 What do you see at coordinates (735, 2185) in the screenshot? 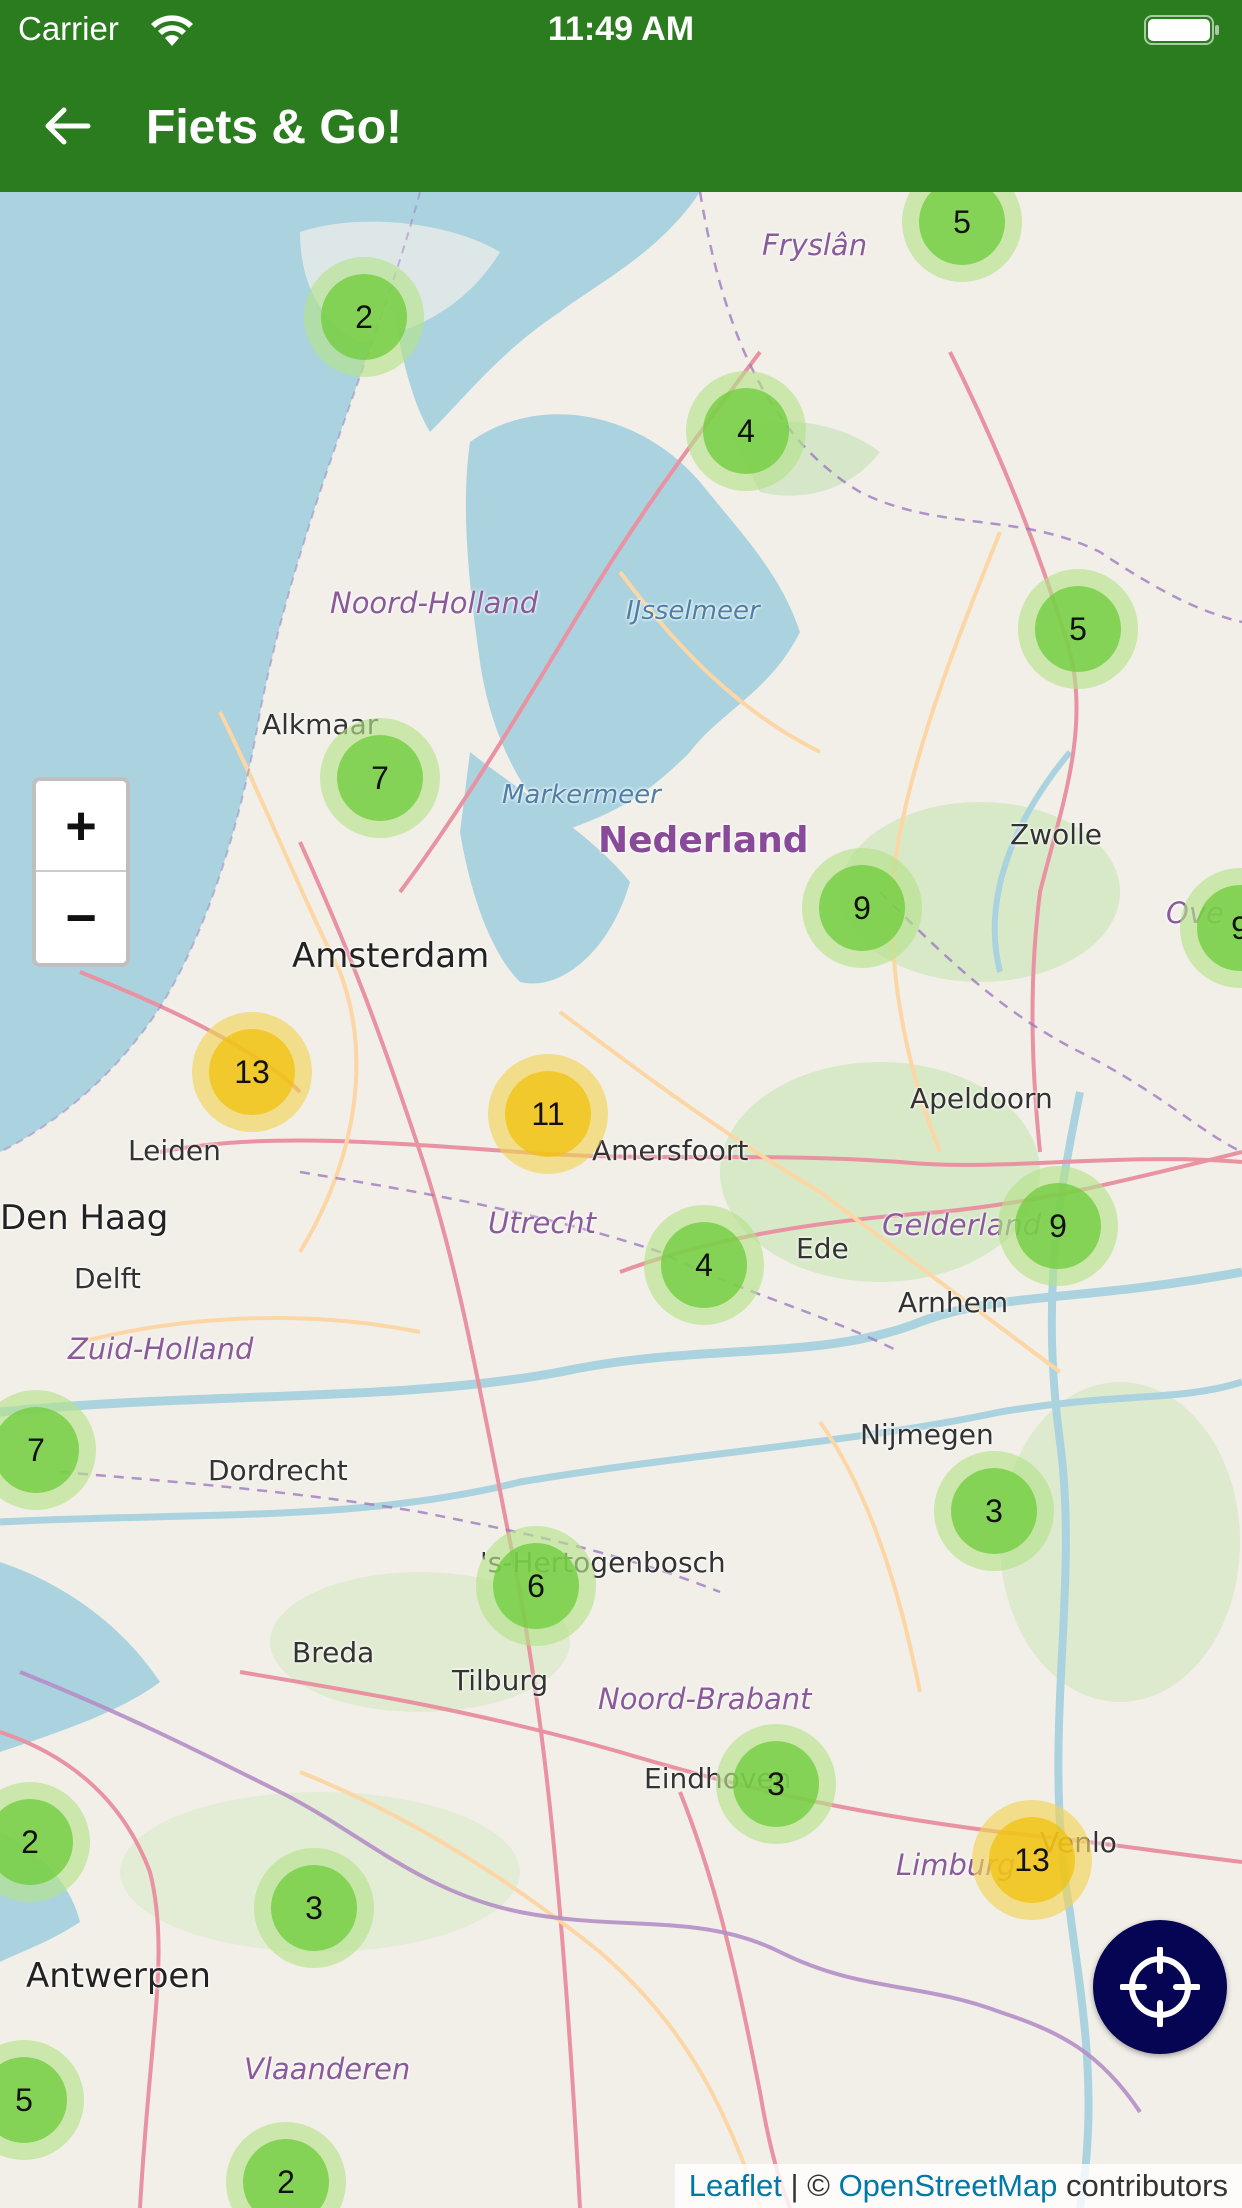
I see `leaflet-link: Leaflet` at bounding box center [735, 2185].